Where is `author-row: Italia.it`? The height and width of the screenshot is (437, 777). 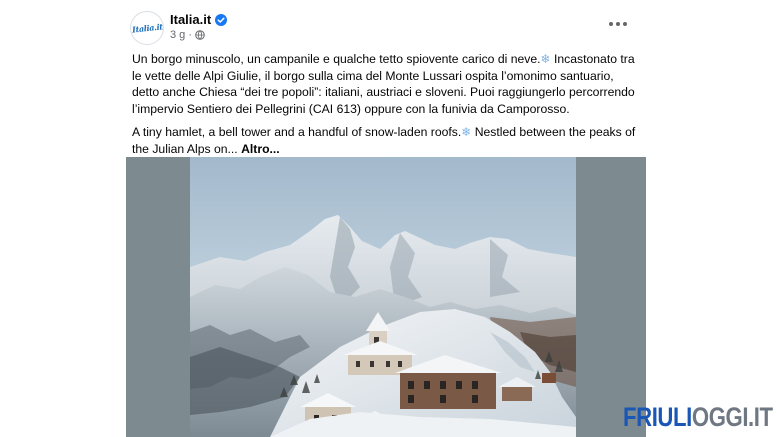
author-row: Italia.it is located at coordinates (199, 19).